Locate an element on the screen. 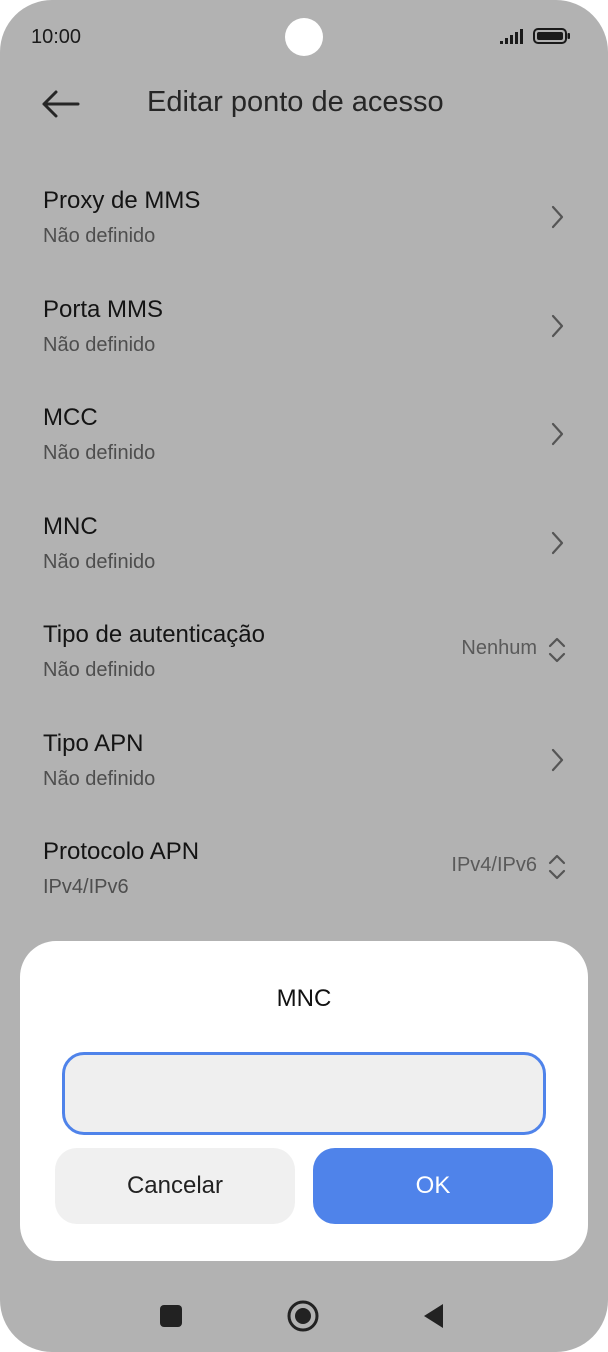 Image resolution: width=608 pixels, height=1352 pixels. status-time: 10:00 is located at coordinates (56, 37).